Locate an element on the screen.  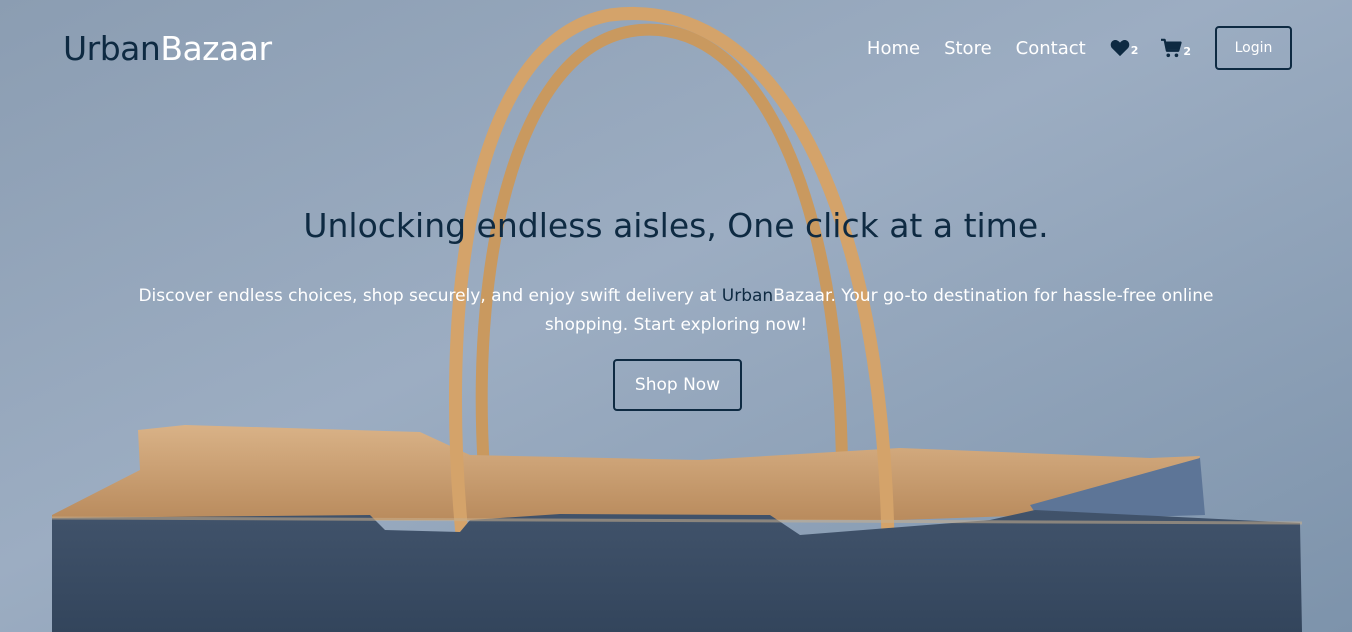
shop-now-button: Shop Now is located at coordinates (677, 385).